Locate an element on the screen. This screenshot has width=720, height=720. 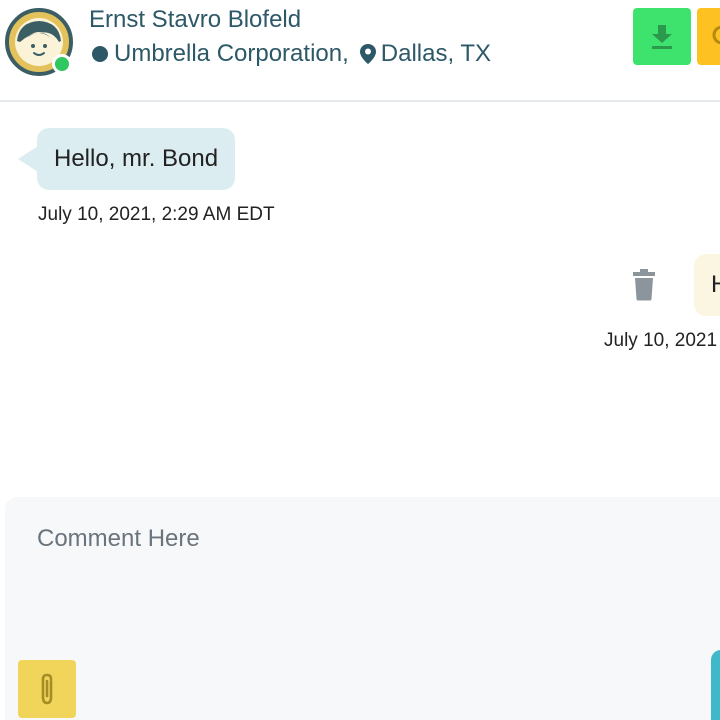
incoming-message-text: Hello, mr. Bond is located at coordinates (136, 158).